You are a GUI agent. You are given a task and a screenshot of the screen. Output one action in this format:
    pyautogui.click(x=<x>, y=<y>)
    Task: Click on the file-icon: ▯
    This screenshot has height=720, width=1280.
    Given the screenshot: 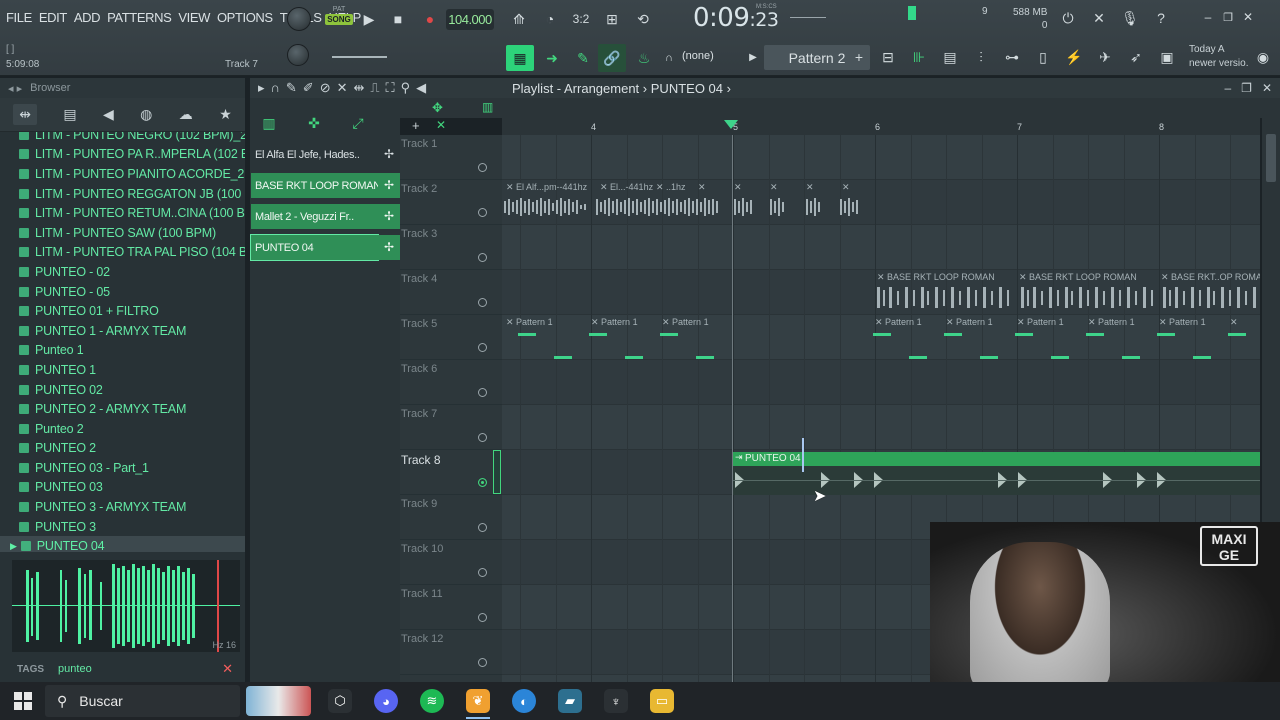 What is the action you would take?
    pyautogui.click(x=1043, y=57)
    